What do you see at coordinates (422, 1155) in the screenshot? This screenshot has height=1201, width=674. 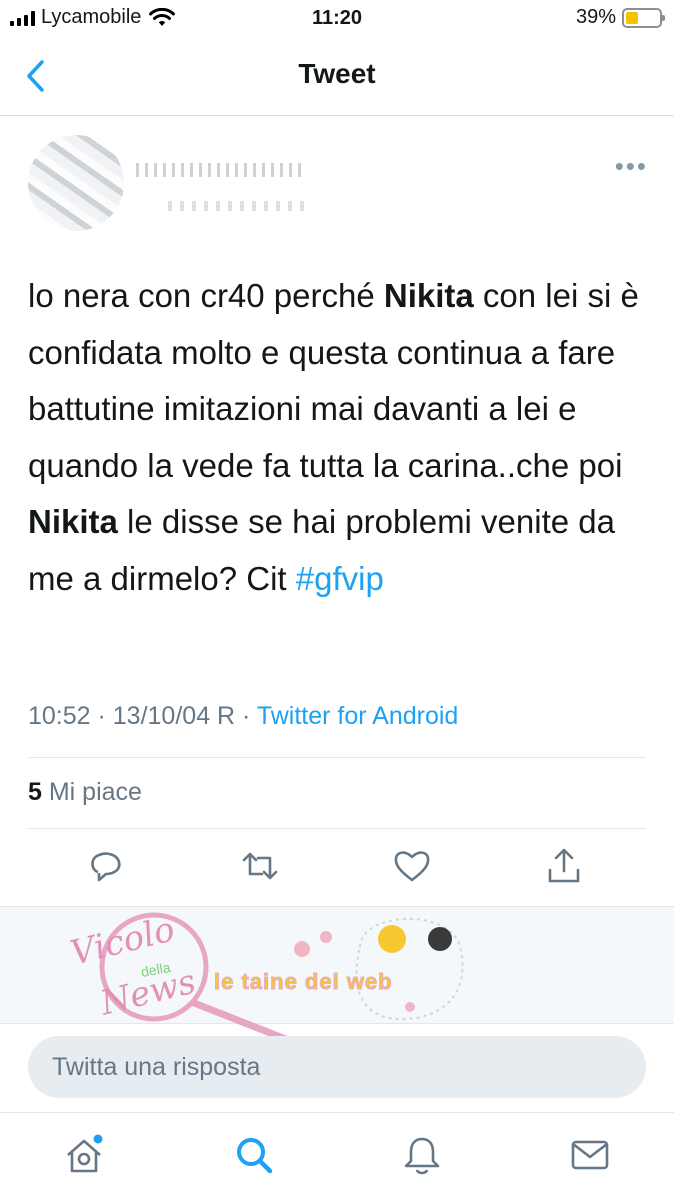 I see `bell-icon` at bounding box center [422, 1155].